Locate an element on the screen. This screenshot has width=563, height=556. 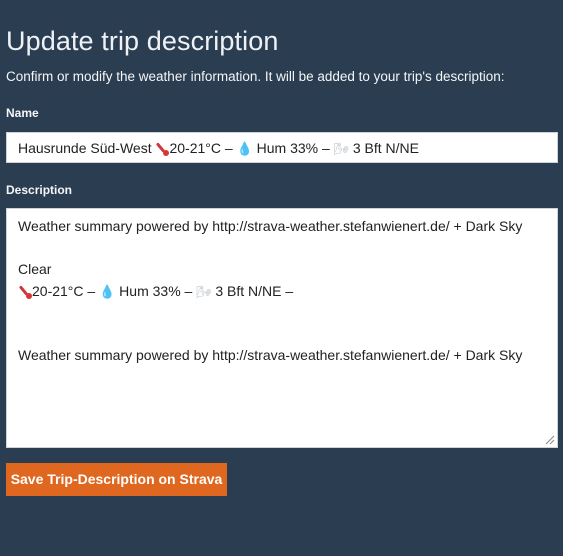
description-line: Clear is located at coordinates (35, 269).